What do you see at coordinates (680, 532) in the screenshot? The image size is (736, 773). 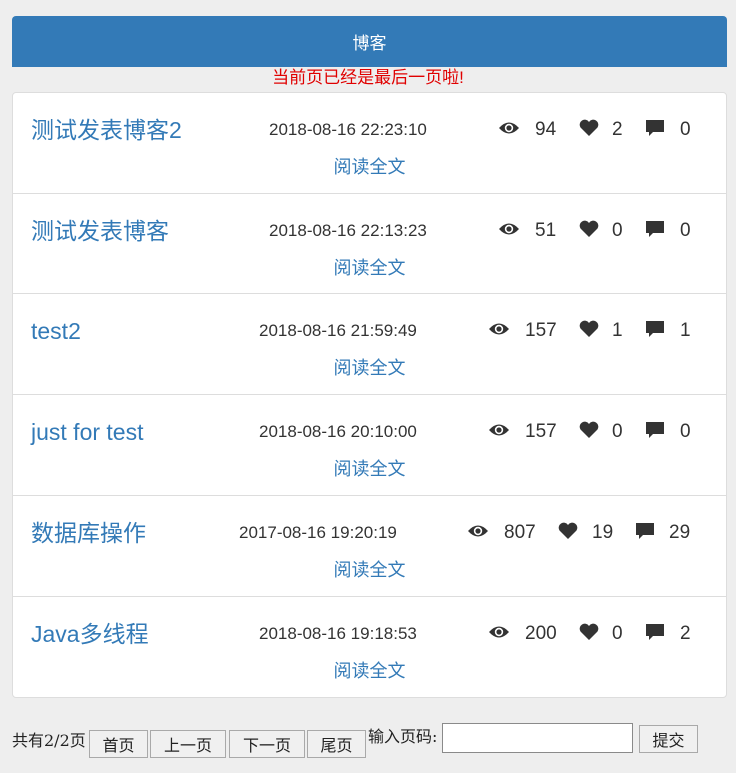 I see `comment-count: 29` at bounding box center [680, 532].